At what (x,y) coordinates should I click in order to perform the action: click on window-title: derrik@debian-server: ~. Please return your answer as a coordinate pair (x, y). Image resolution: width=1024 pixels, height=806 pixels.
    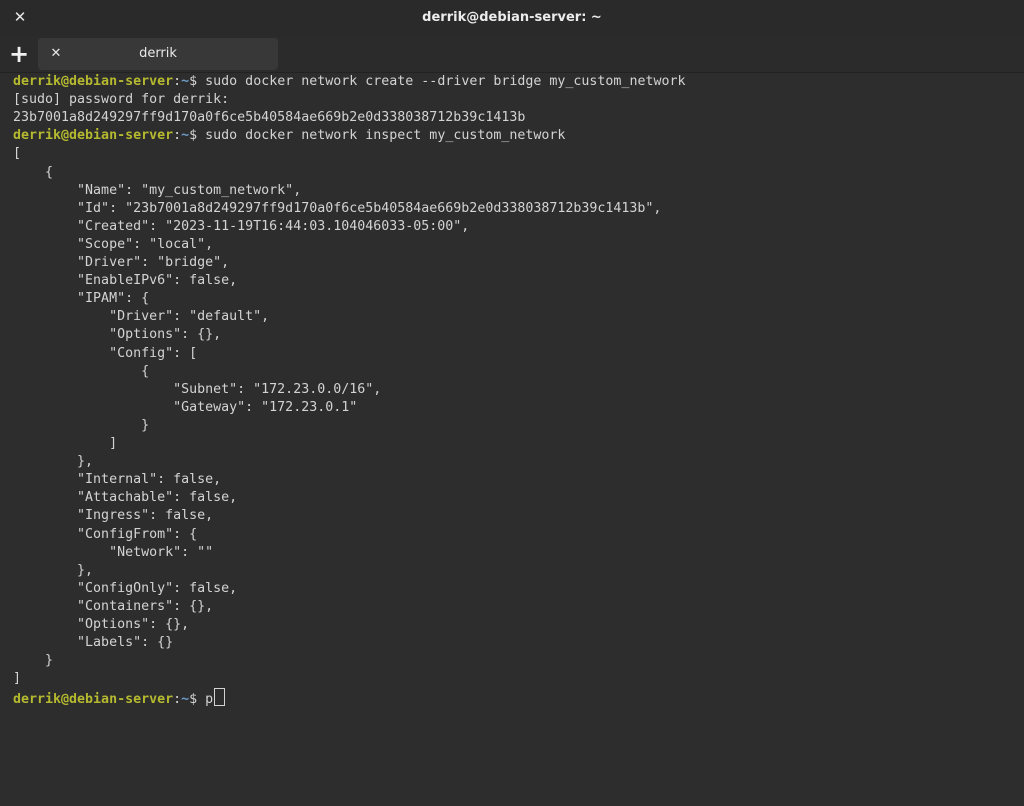
    Looking at the image, I should click on (512, 17).